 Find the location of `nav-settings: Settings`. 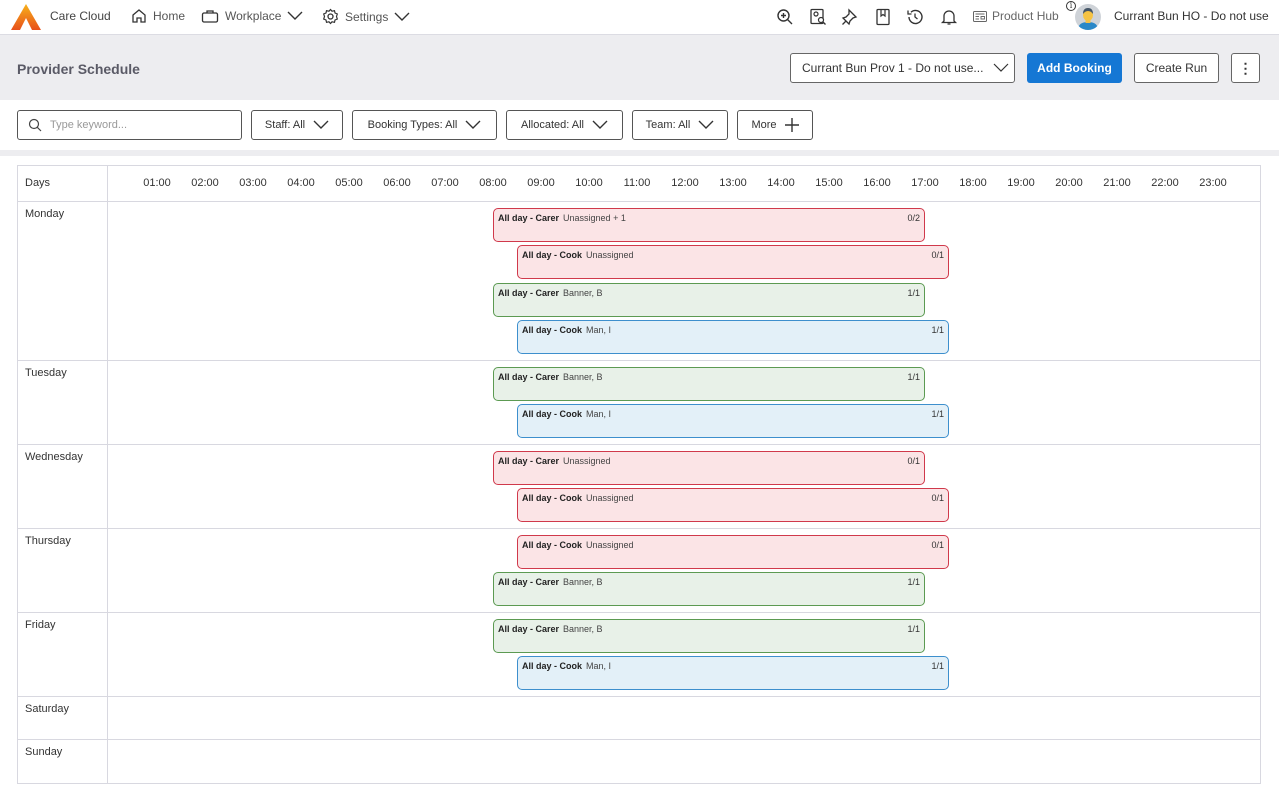

nav-settings: Settings is located at coordinates (366, 16).